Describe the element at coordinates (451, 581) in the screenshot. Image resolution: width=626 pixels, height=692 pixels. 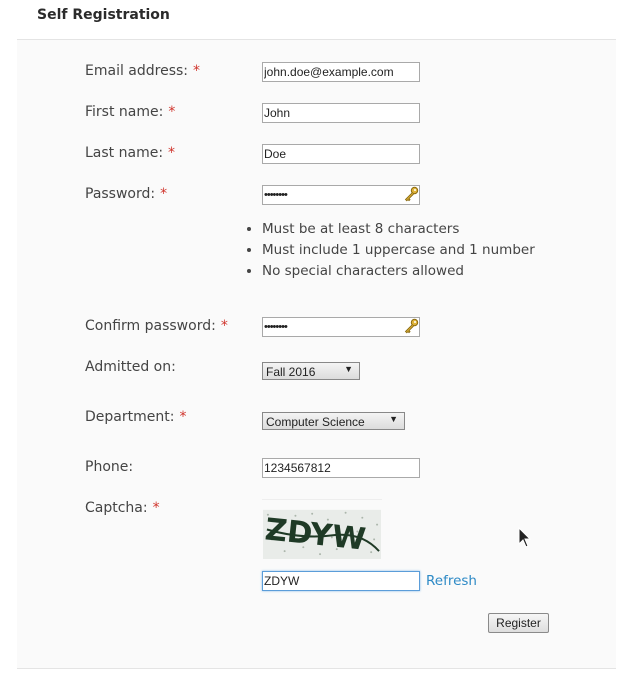
I see `captcha-refresh-link: Refresh` at that location.